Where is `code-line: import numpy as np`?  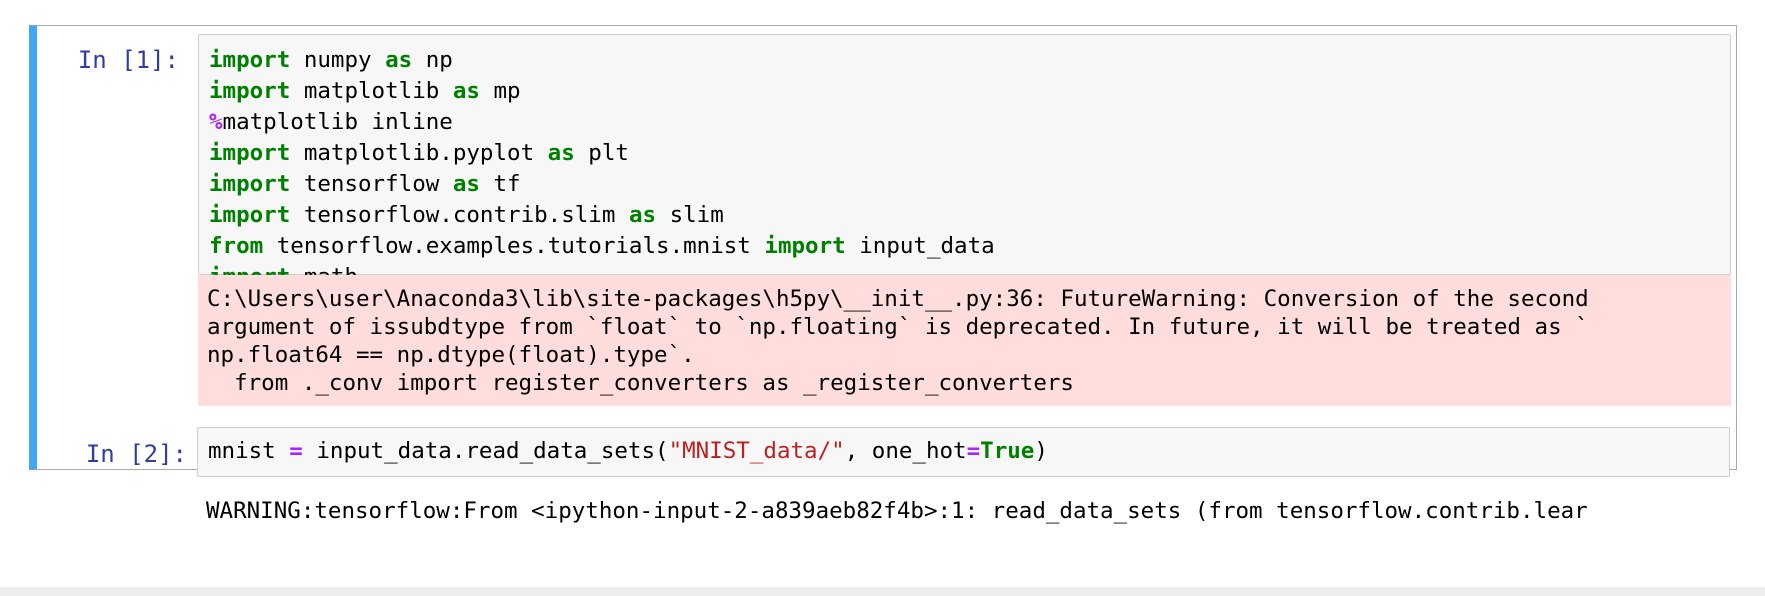
code-line: import numpy as np is located at coordinates (331, 60).